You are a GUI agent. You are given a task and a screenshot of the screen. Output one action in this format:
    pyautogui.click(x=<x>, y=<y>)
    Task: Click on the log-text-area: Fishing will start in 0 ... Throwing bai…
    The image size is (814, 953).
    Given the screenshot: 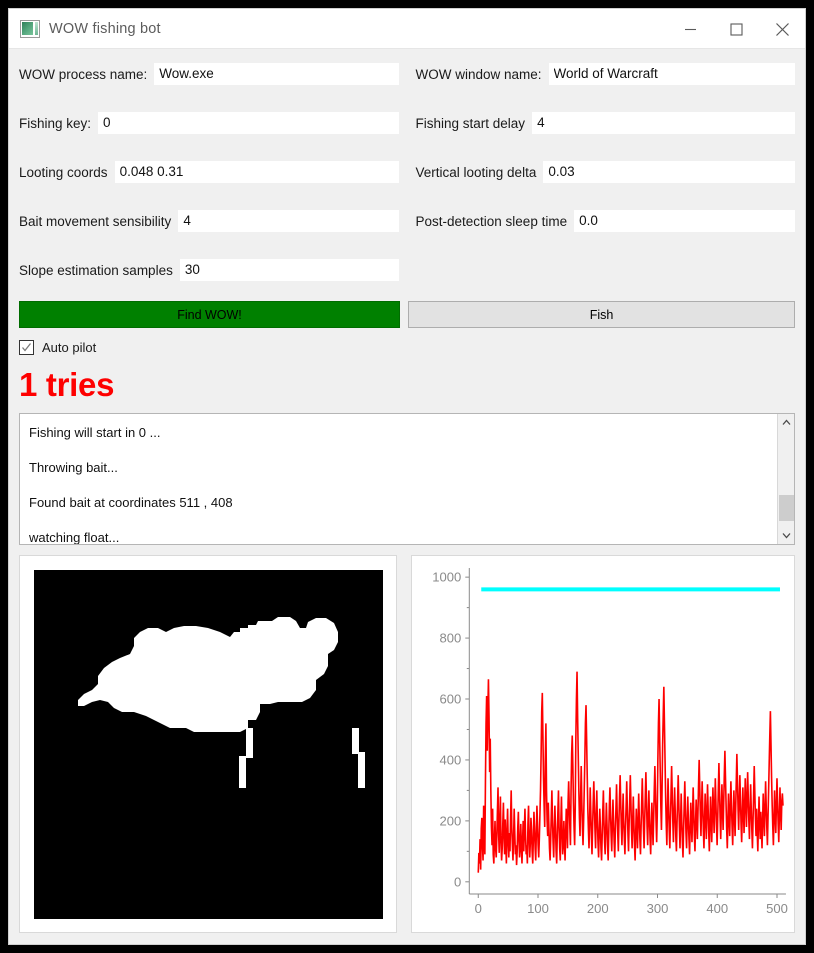 What is the action you would take?
    pyautogui.click(x=398, y=479)
    